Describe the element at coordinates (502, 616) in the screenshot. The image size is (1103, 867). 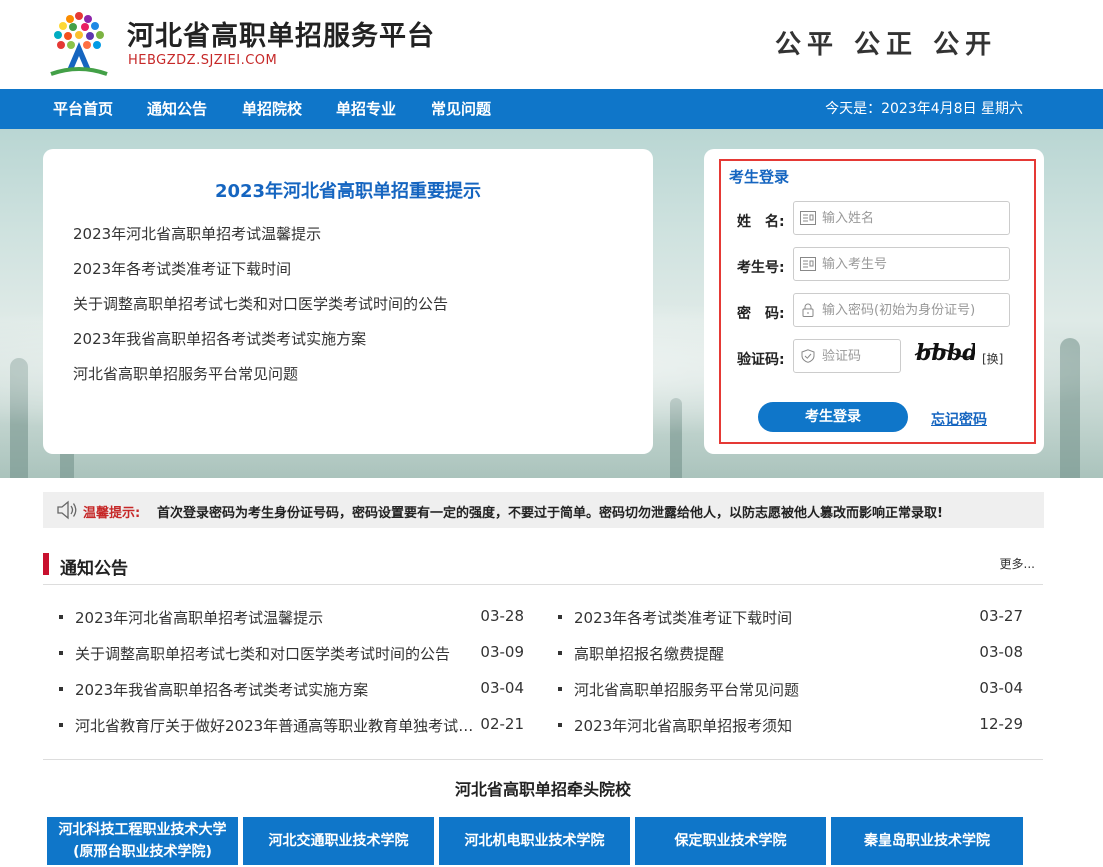
I see `announcement-date: 03-28` at that location.